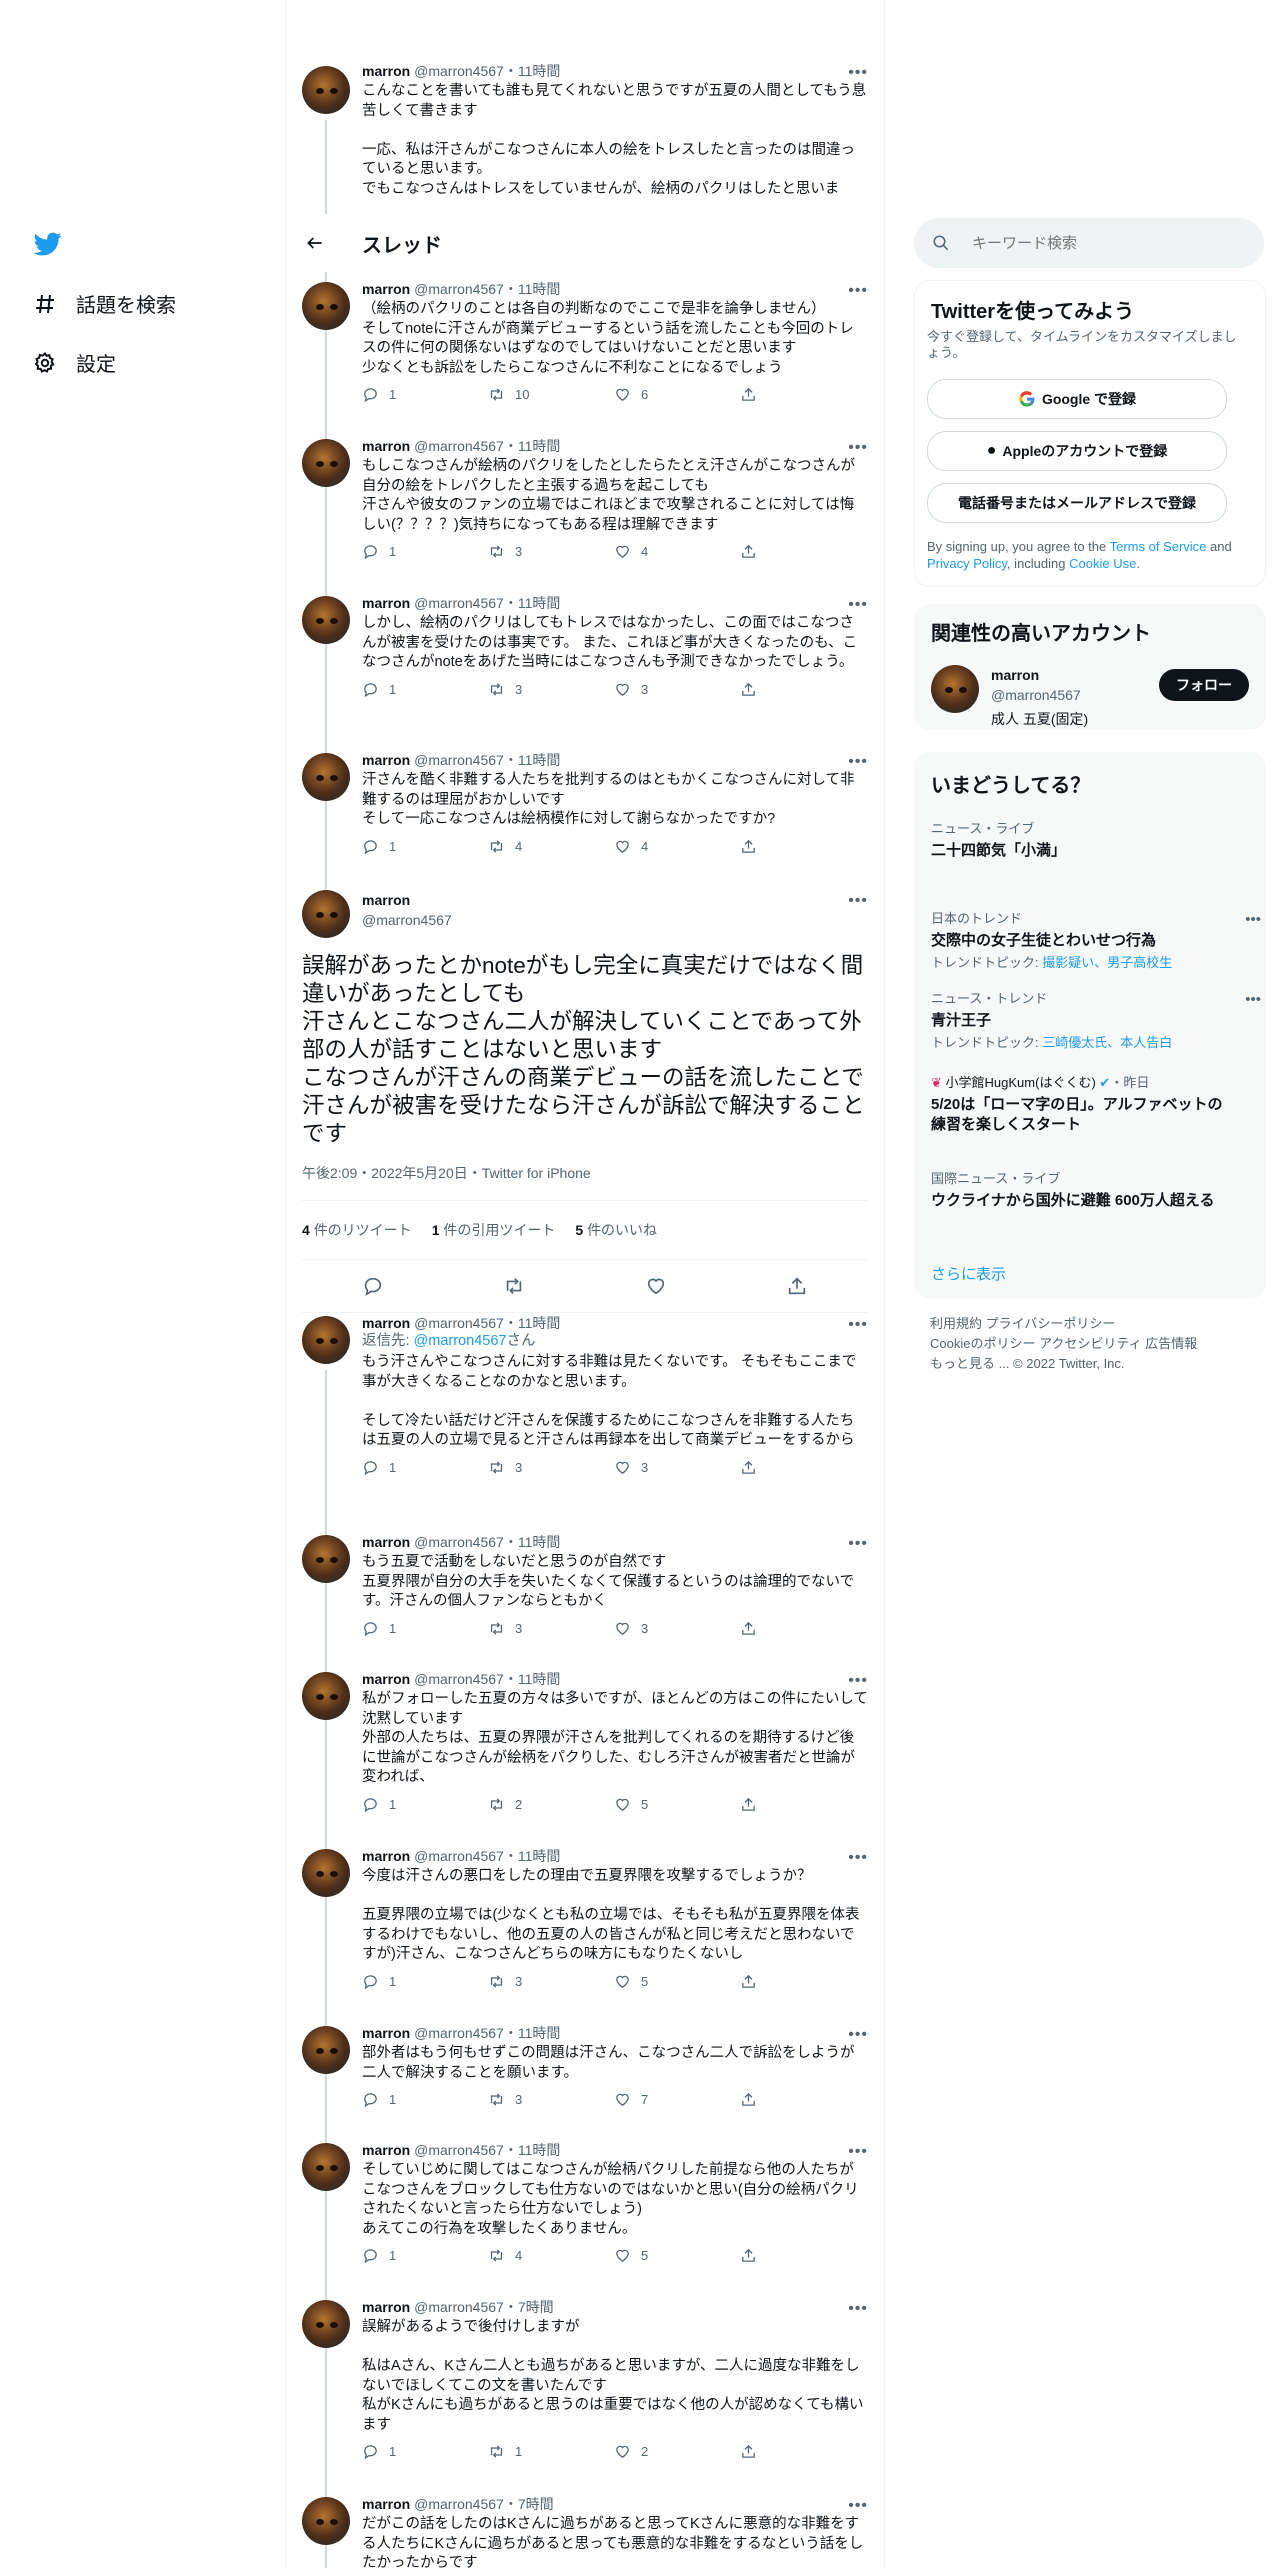 This screenshot has height=2568, width=1284. What do you see at coordinates (1081, 1191) in the screenshot?
I see `trend-item: 国際ニュース・ライブ ウクライナから国外に避難 600万人超える` at bounding box center [1081, 1191].